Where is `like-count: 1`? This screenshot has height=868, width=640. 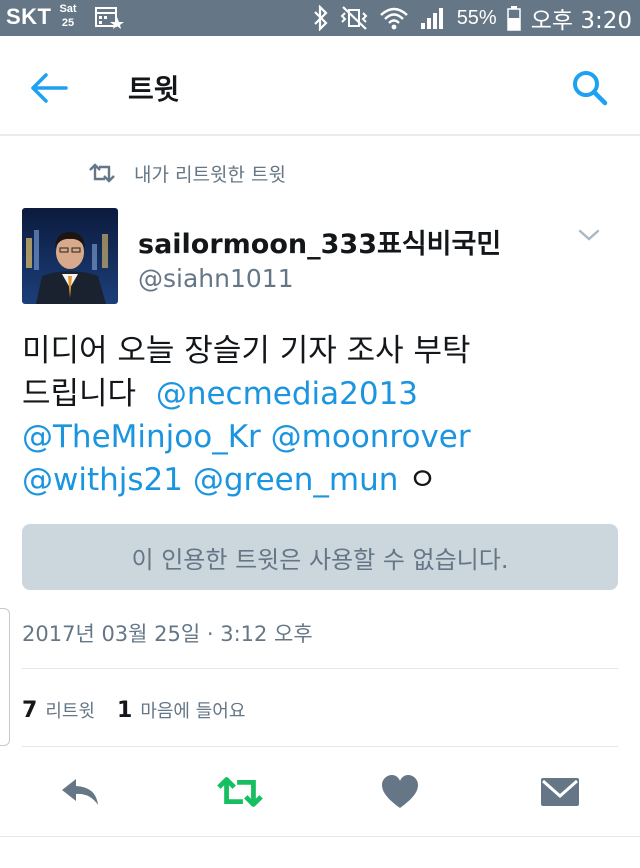 like-count: 1 is located at coordinates (124, 710).